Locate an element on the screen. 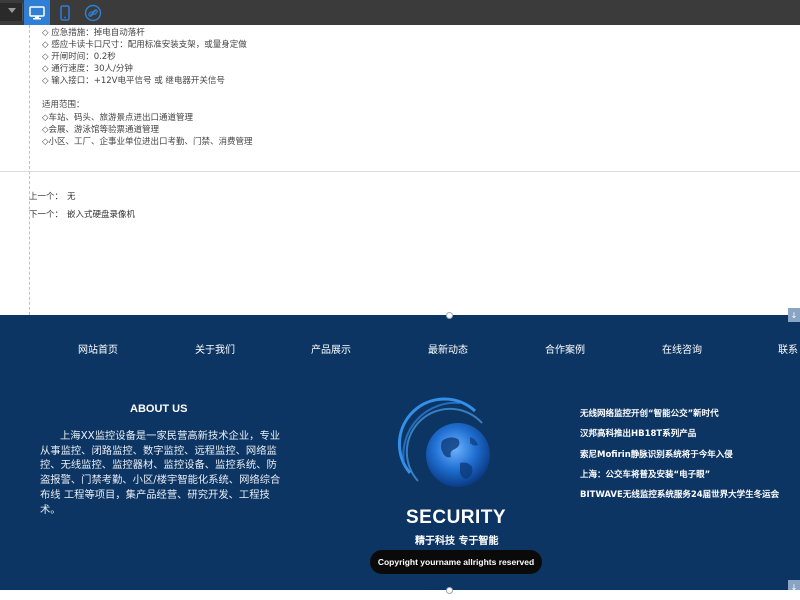 The width and height of the screenshot is (800, 600). menu-item-cases: 合作案例 is located at coordinates (565, 348).